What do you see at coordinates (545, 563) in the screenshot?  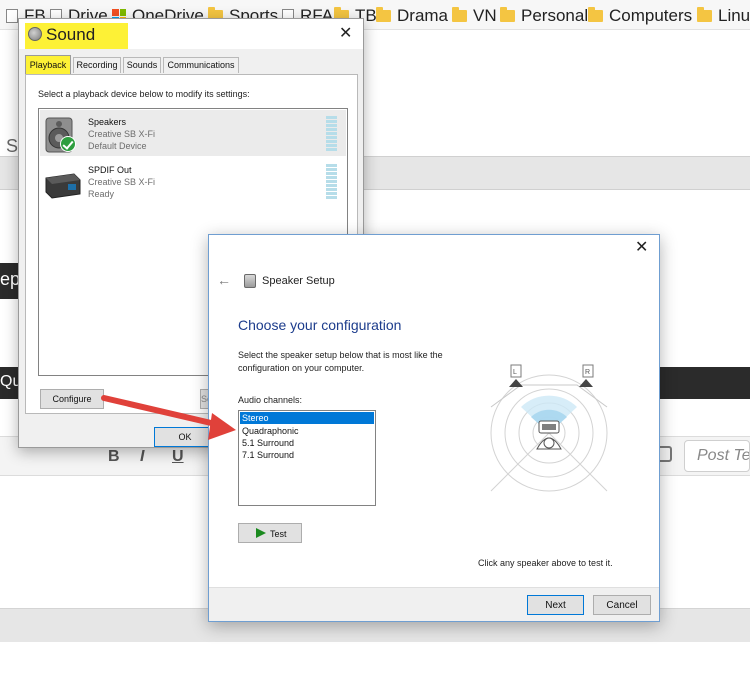 I see `test-hint: Click any speaker above to test it.` at bounding box center [545, 563].